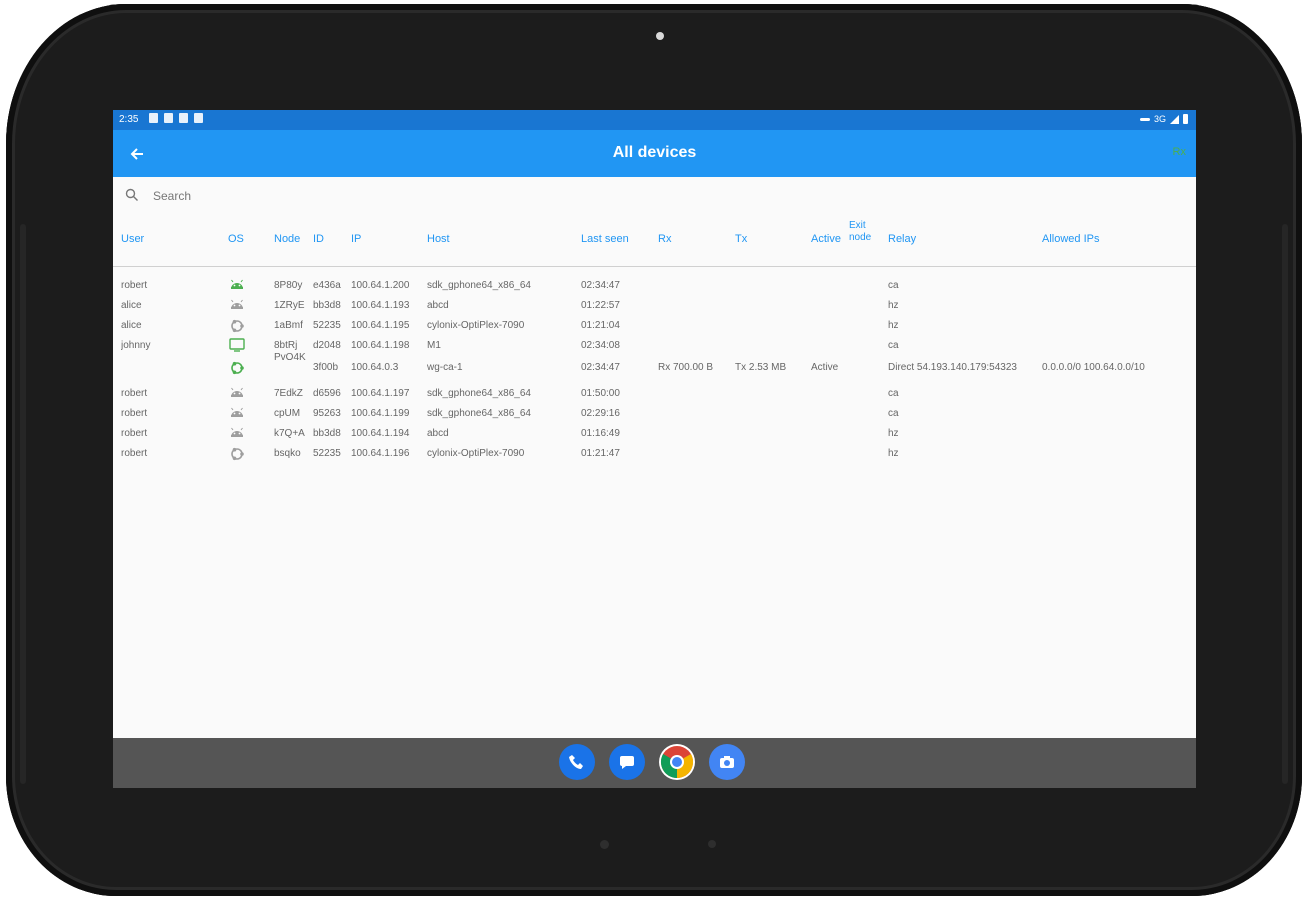 This screenshot has height=900, width=1309. Describe the element at coordinates (318, 239) in the screenshot. I see `column-header-id: ID` at that location.